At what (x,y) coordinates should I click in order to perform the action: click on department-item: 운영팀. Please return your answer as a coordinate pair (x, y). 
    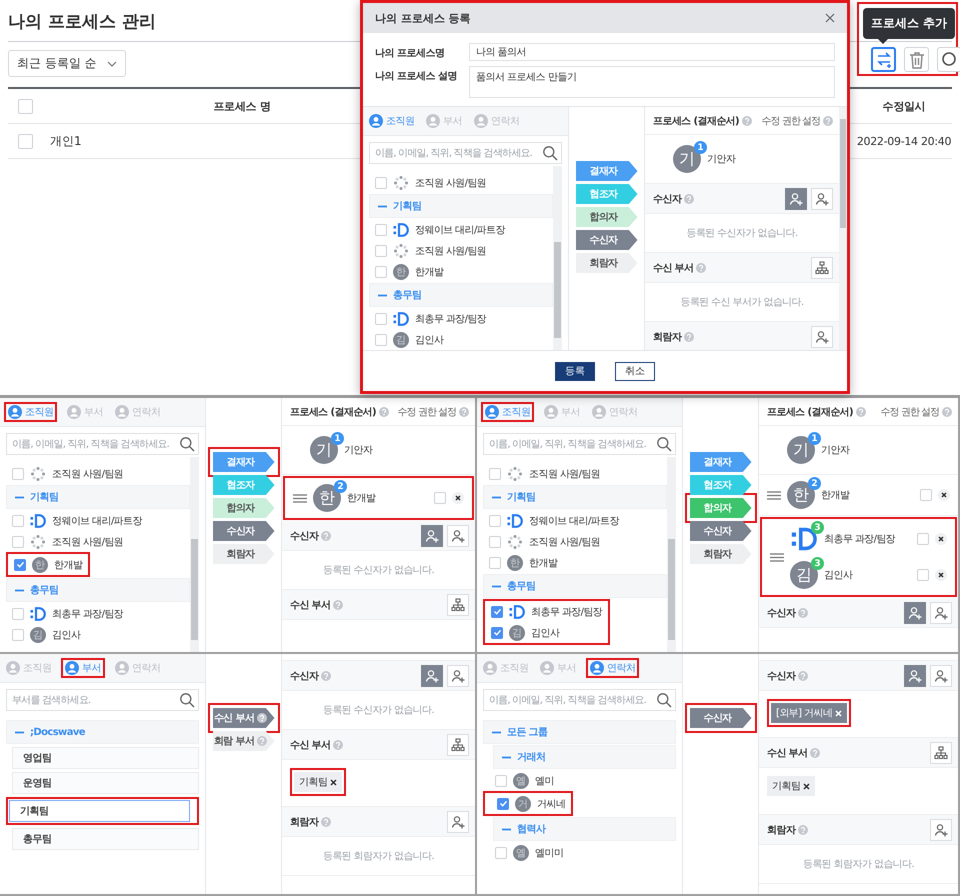
    Looking at the image, I should click on (105, 783).